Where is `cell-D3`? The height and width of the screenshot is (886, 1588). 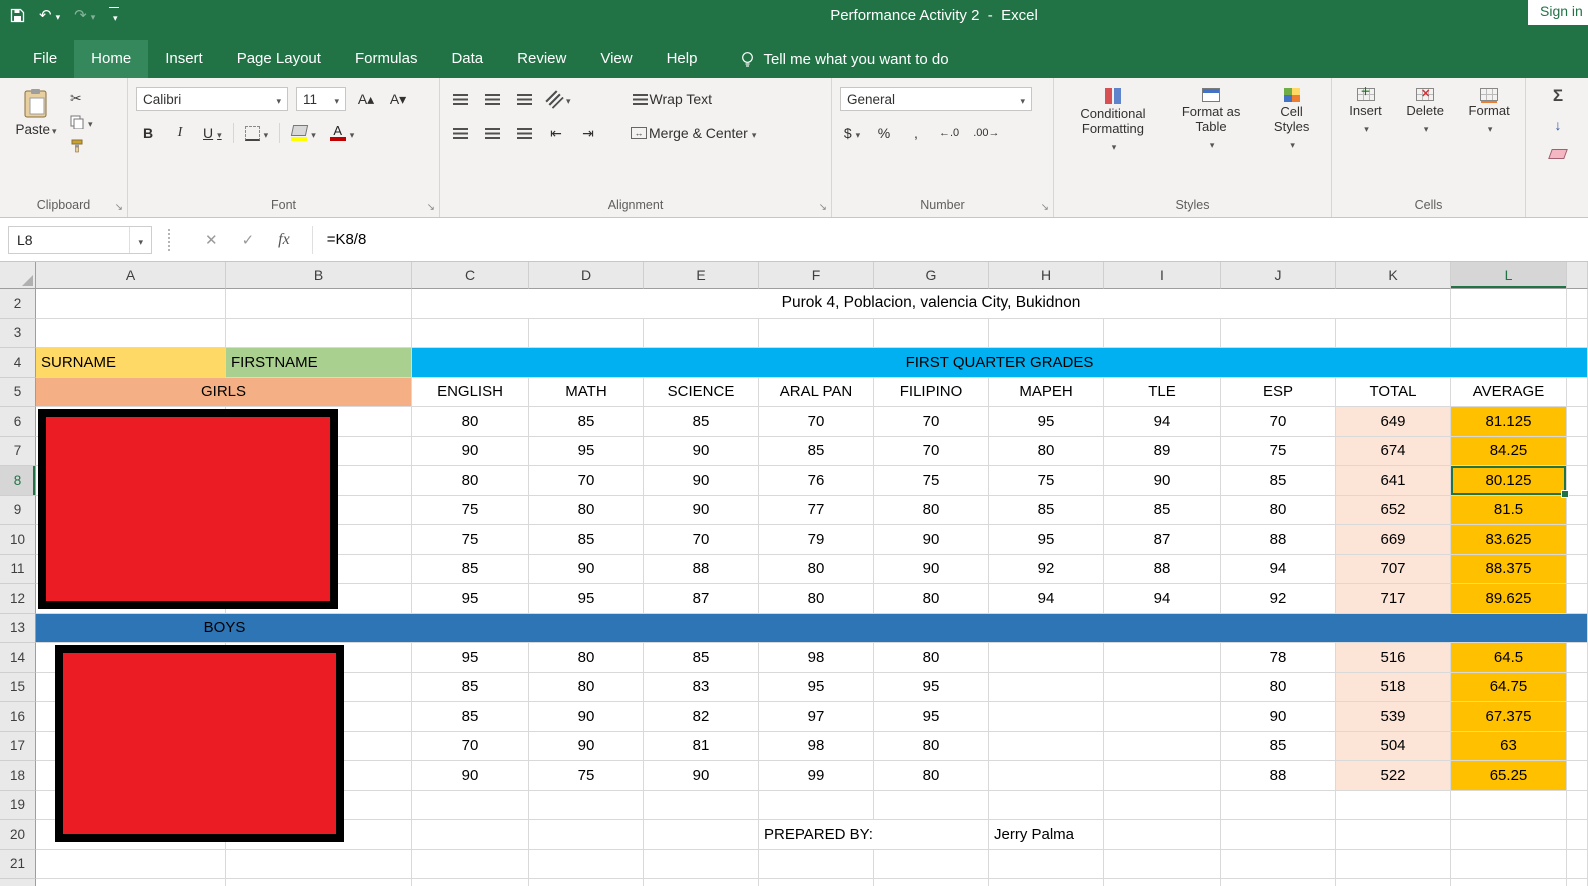 cell-D3 is located at coordinates (586, 333).